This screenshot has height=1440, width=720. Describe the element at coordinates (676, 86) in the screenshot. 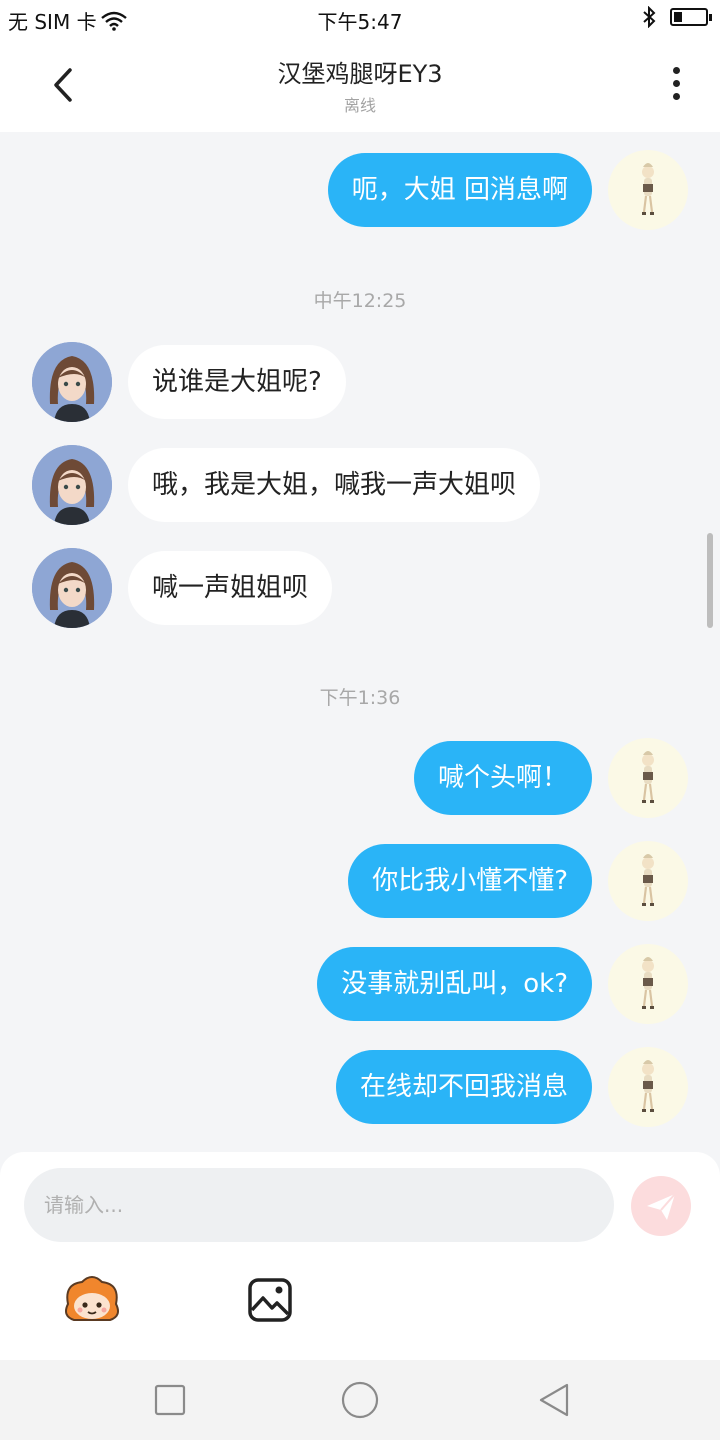

I see `more-vertical-icon` at that location.